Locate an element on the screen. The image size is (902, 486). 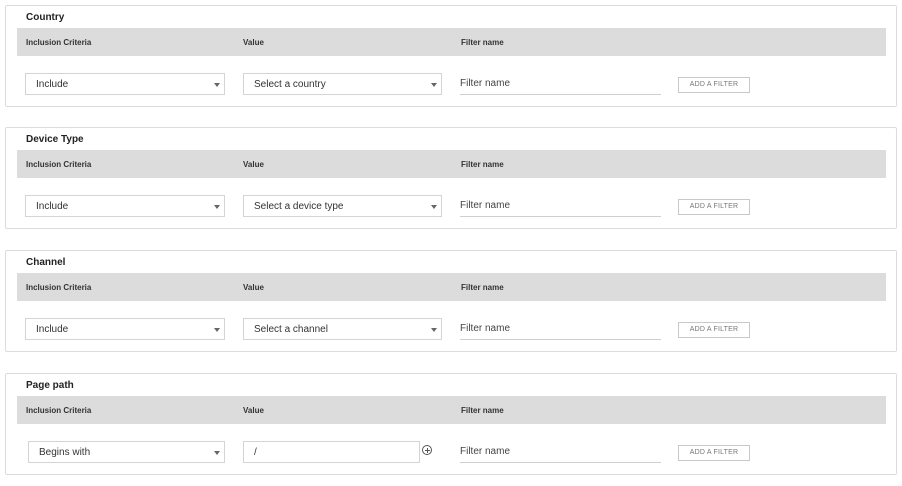
device-type-select: Select a device type is located at coordinates (342, 206).